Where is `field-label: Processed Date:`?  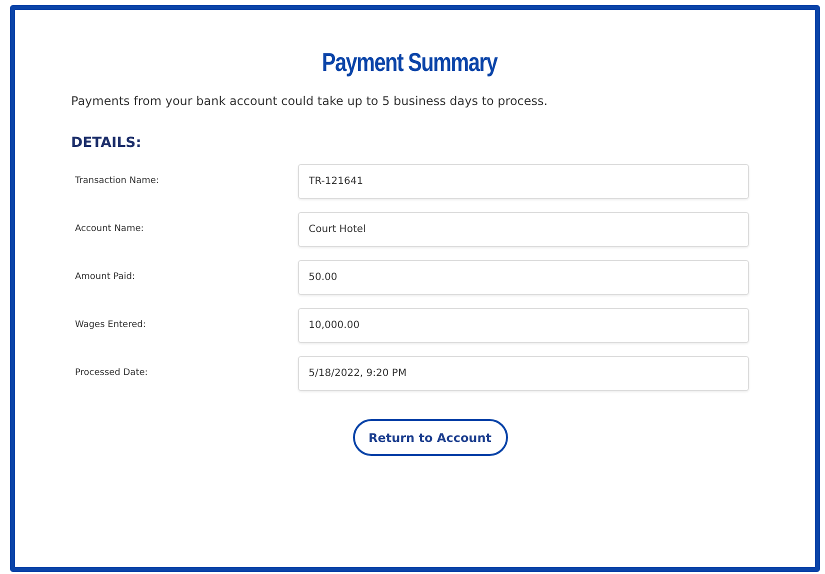 field-label: Processed Date: is located at coordinates (111, 373).